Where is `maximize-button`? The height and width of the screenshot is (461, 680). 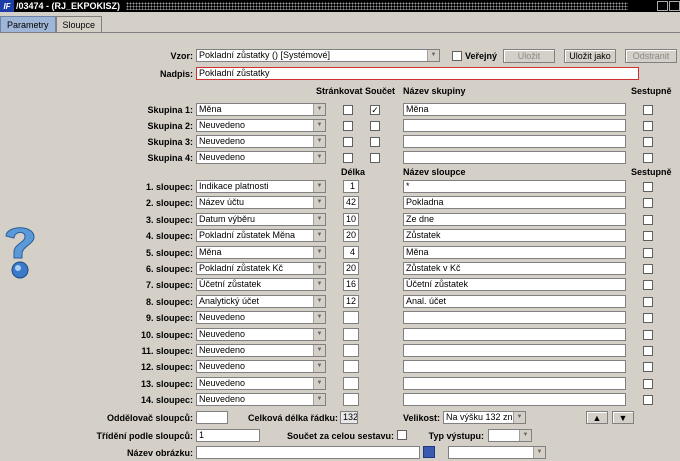
maximize-button is located at coordinates (674, 6).